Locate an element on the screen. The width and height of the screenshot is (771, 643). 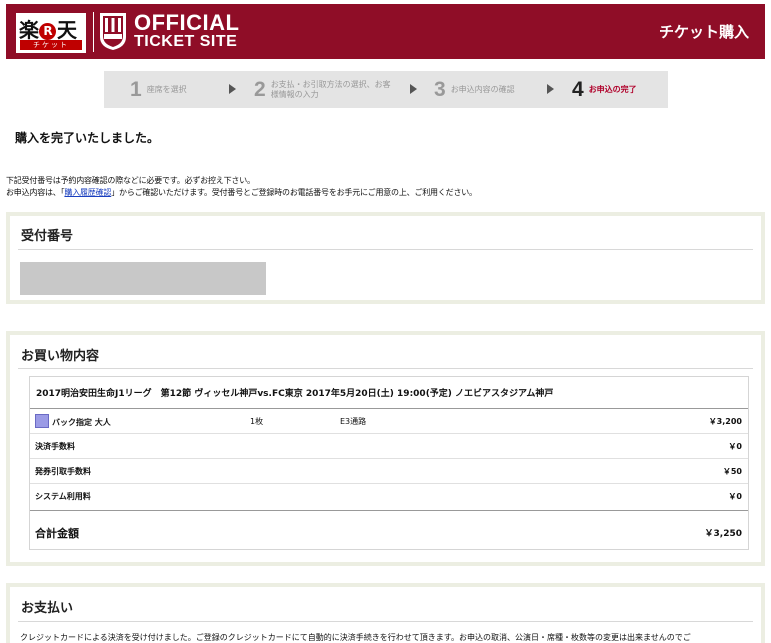
page-title: チケット購入 is located at coordinates (703, 32).